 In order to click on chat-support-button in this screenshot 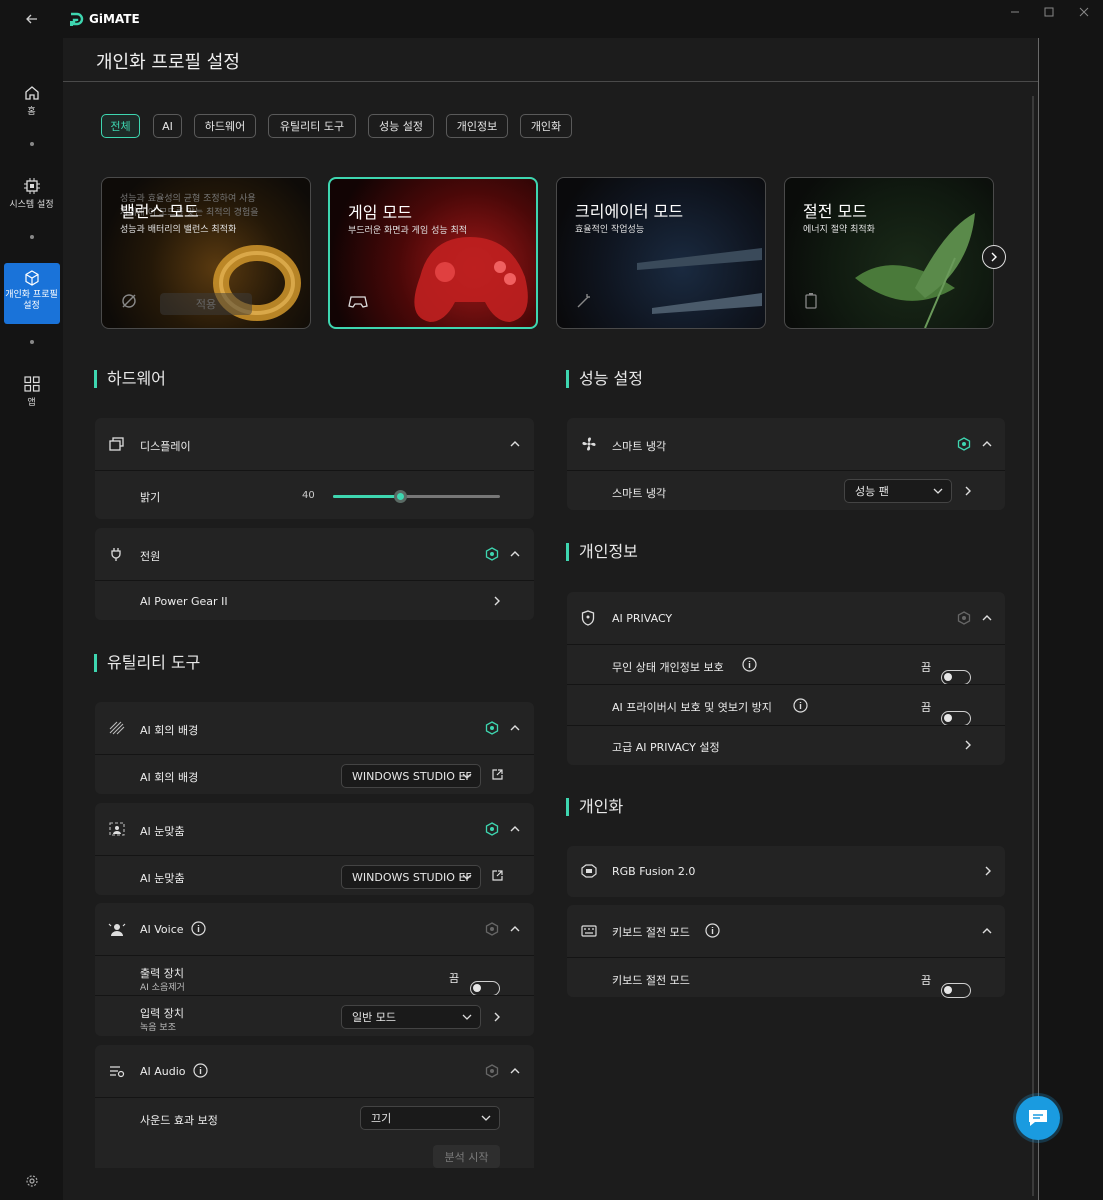, I will do `click(1038, 1118)`.